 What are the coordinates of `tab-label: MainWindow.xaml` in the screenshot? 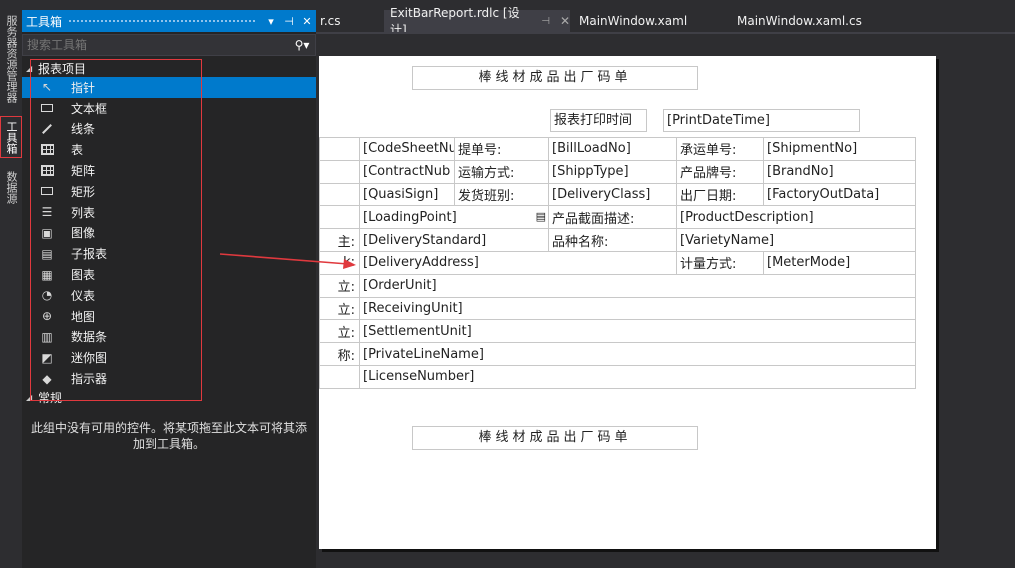 It's located at (633, 21).